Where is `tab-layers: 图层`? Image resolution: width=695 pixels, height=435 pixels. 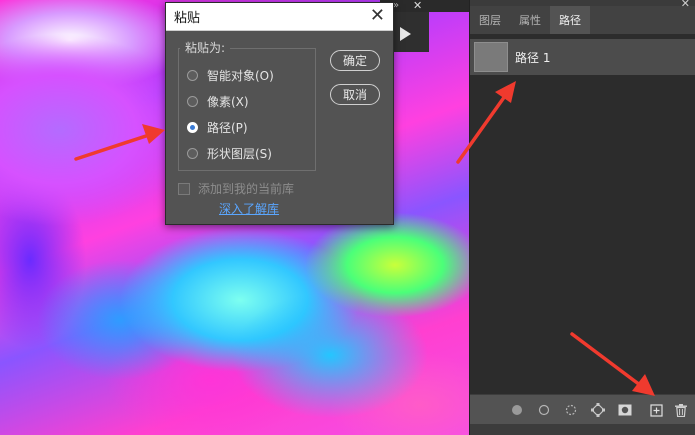
tab-layers: 图层 is located at coordinates (490, 20).